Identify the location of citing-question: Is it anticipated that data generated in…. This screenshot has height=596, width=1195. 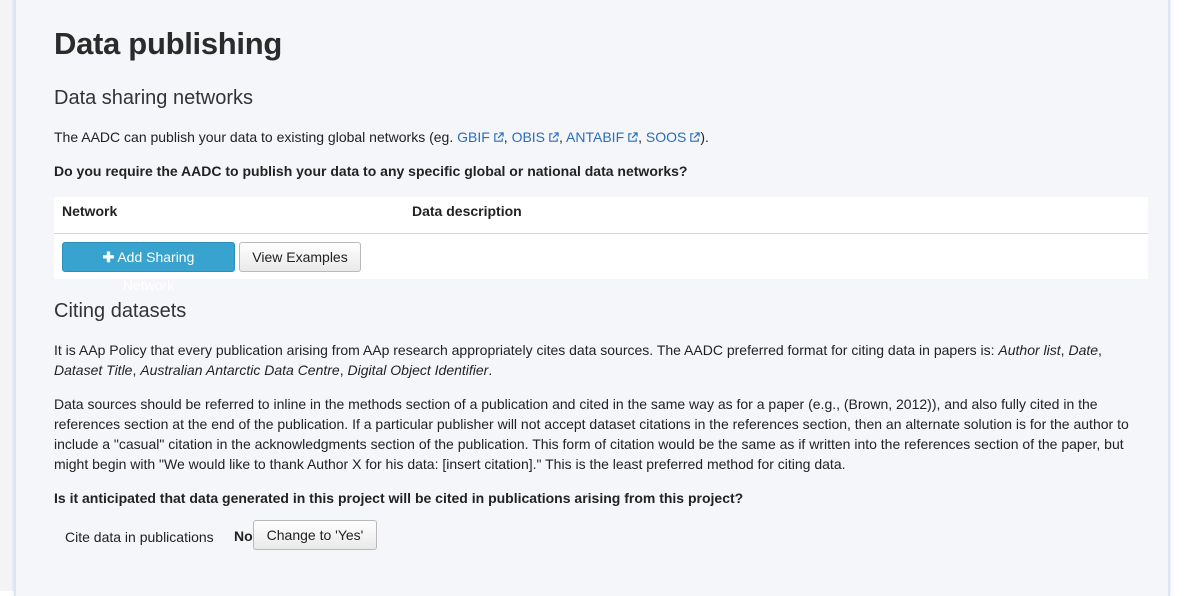
(399, 498).